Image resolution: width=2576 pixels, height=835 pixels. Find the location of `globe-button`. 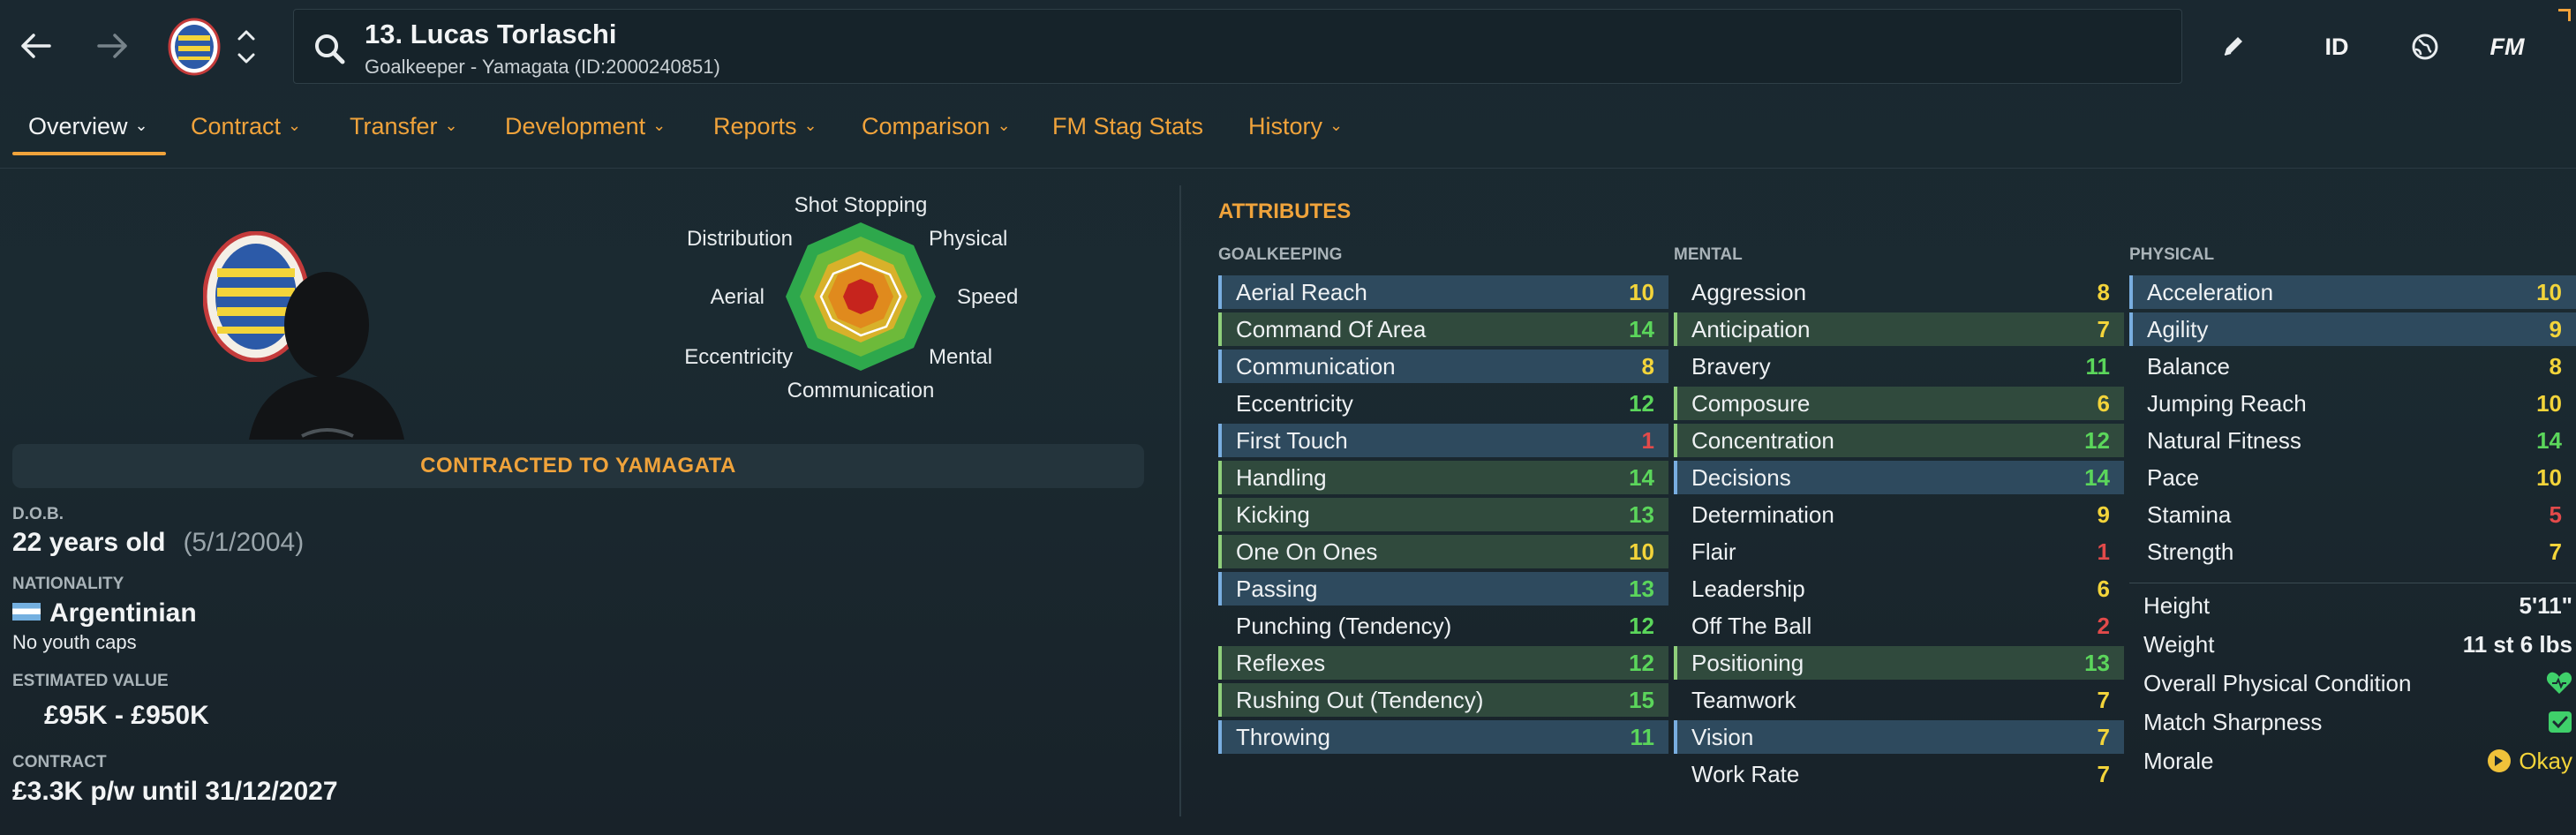

globe-button is located at coordinates (2425, 46).